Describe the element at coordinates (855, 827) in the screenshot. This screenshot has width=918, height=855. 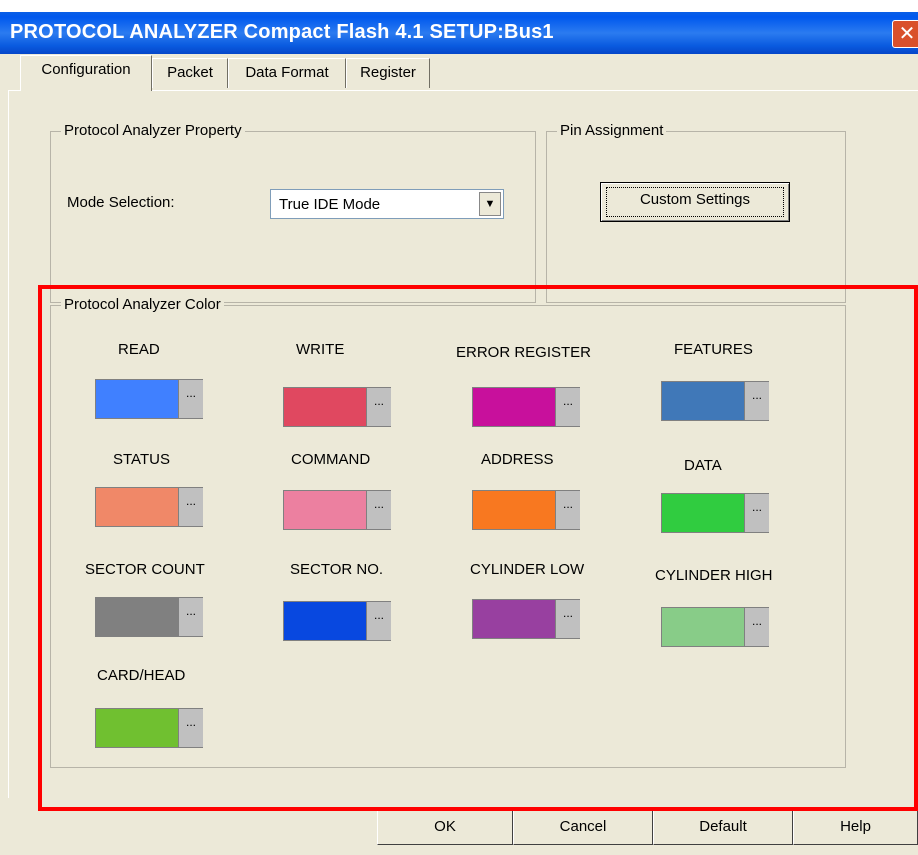
I see `help-button: Help` at that location.